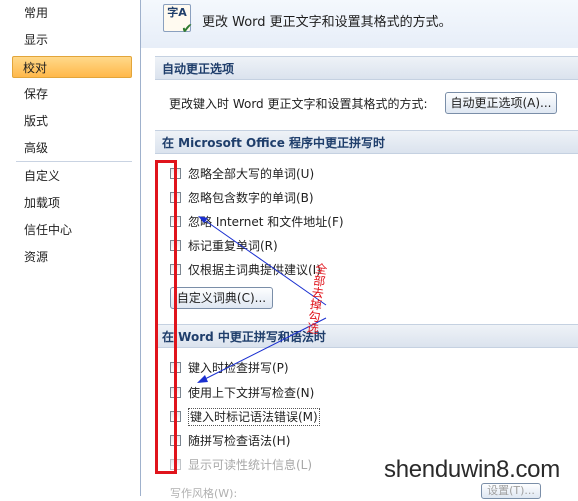 Image resolution: width=578 pixels, height=501 pixels. What do you see at coordinates (254, 270) in the screenshot?
I see `option-label: 仅根据主词典提供建议(I)` at bounding box center [254, 270].